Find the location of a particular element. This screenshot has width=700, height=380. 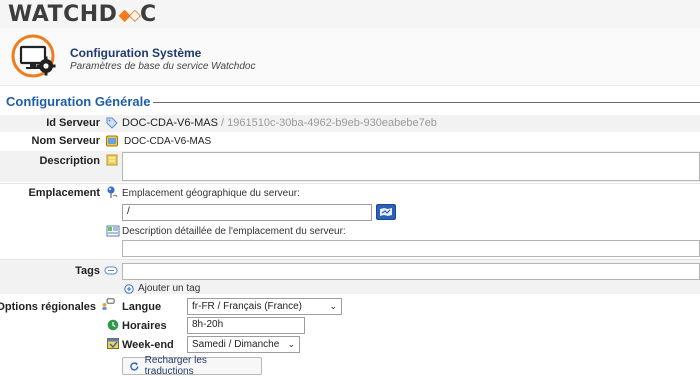

plus-circle-icon is located at coordinates (129, 288).